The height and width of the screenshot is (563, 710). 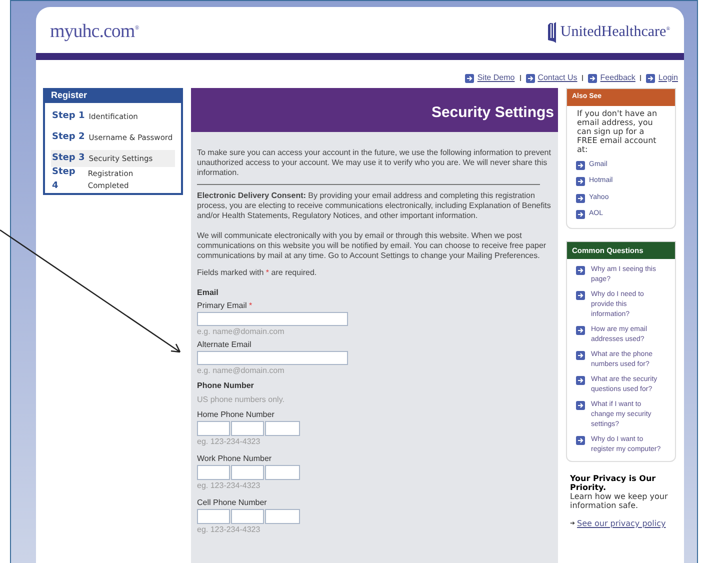 I want to click on field-label: Home Phone Number, so click(x=236, y=414).